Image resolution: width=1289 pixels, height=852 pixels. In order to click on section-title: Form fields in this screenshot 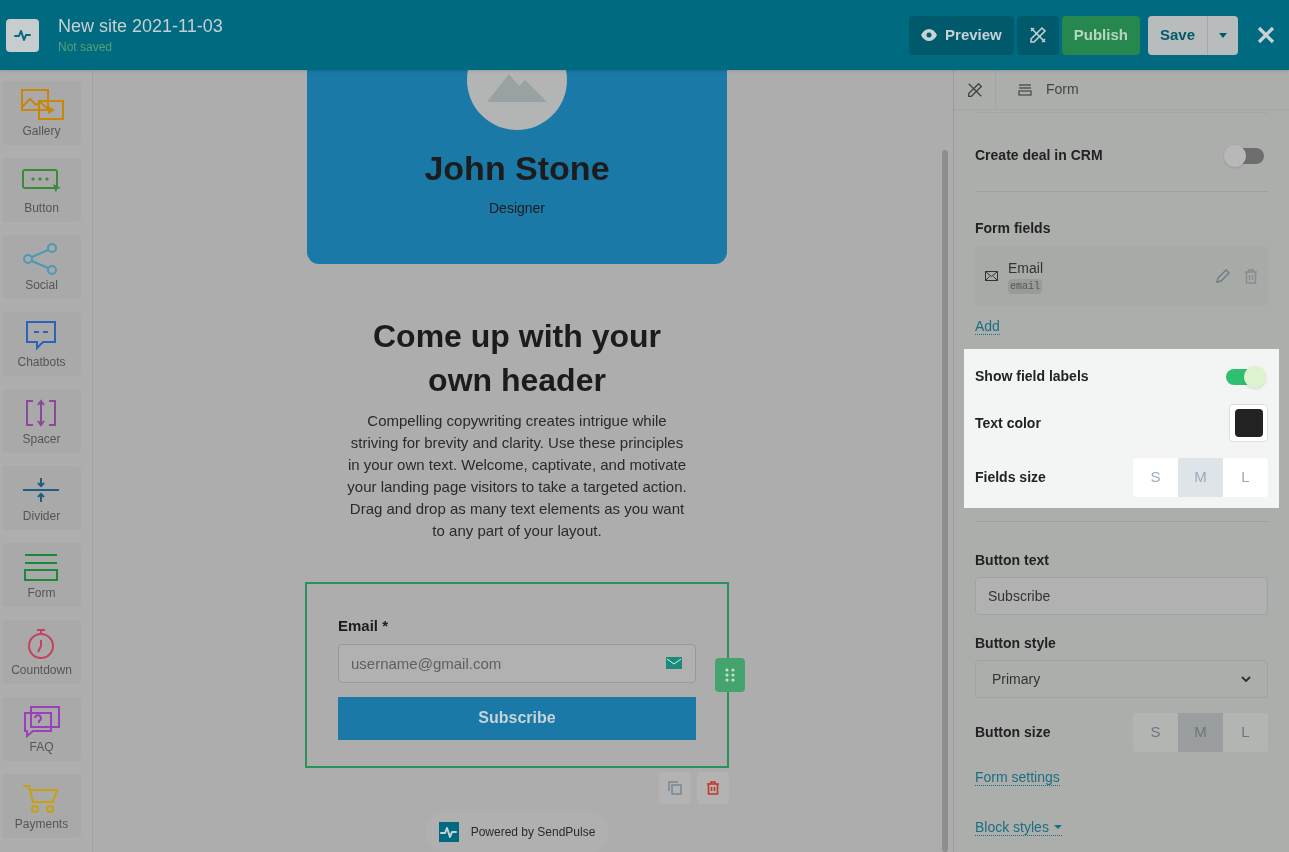, I will do `click(1013, 228)`.